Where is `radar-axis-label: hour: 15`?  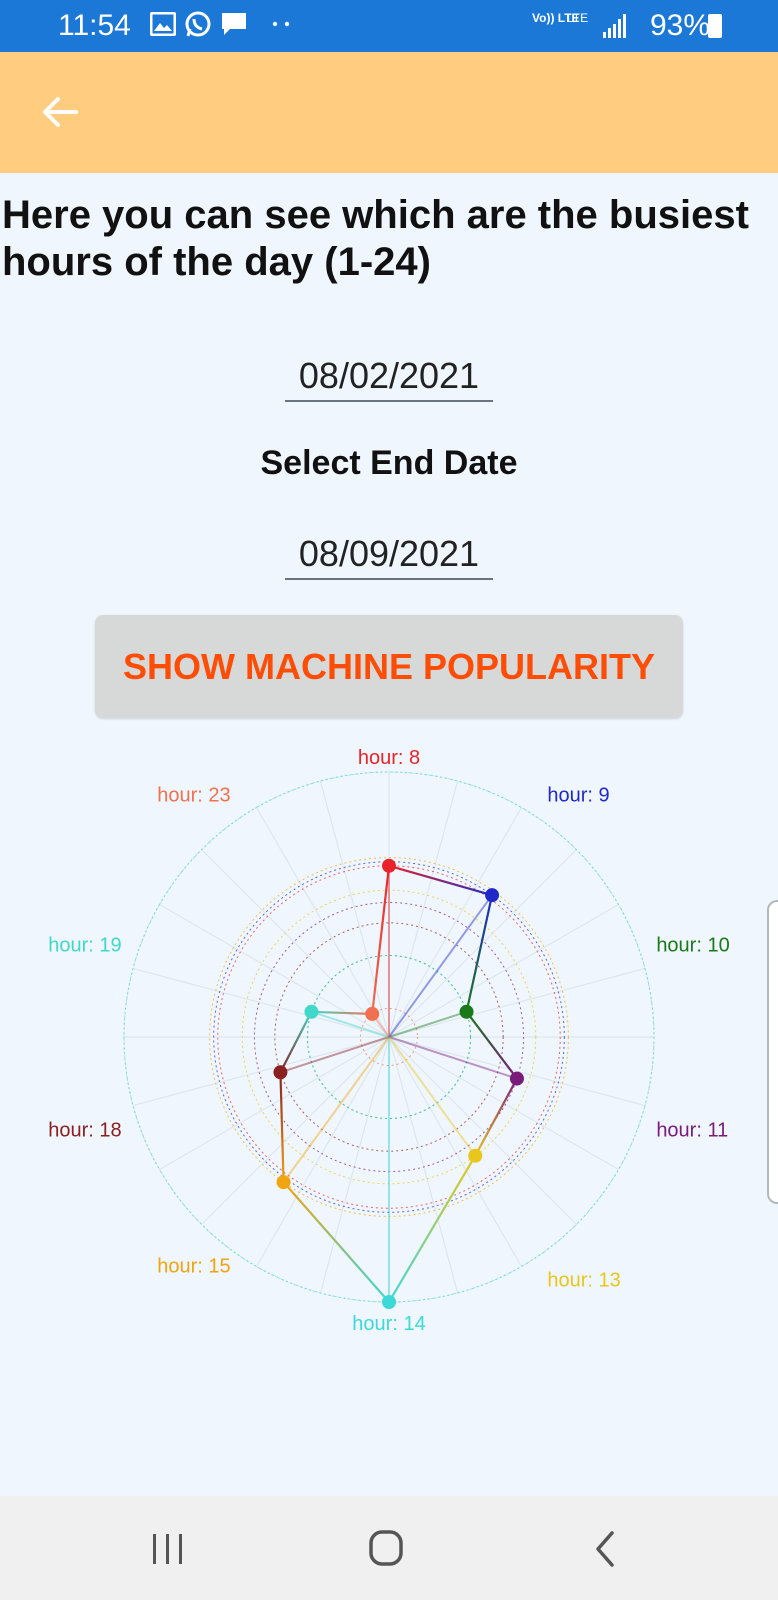
radar-axis-label: hour: 15 is located at coordinates (193, 1267).